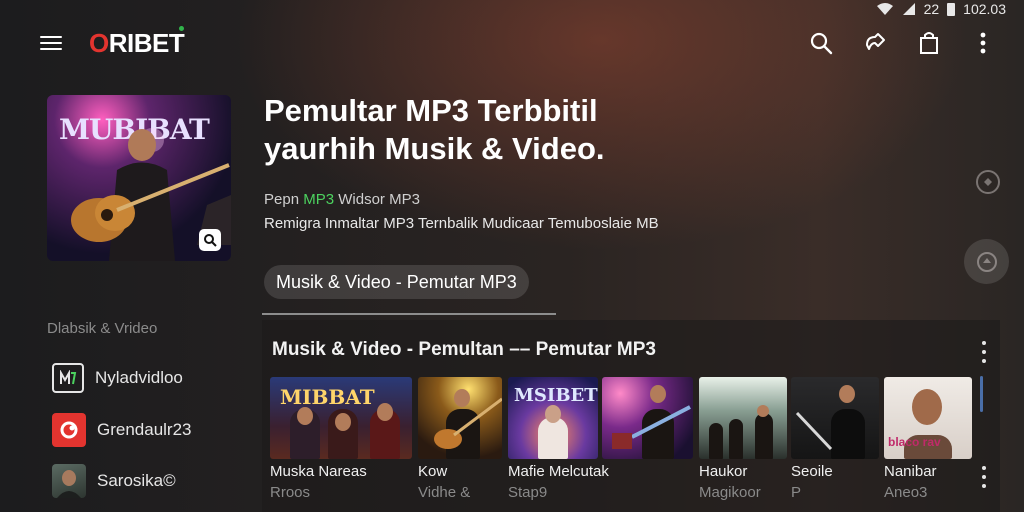  What do you see at coordinates (396, 282) in the screenshot?
I see `hero-category-chip: Musik & Video - Pemutar MP3` at bounding box center [396, 282].